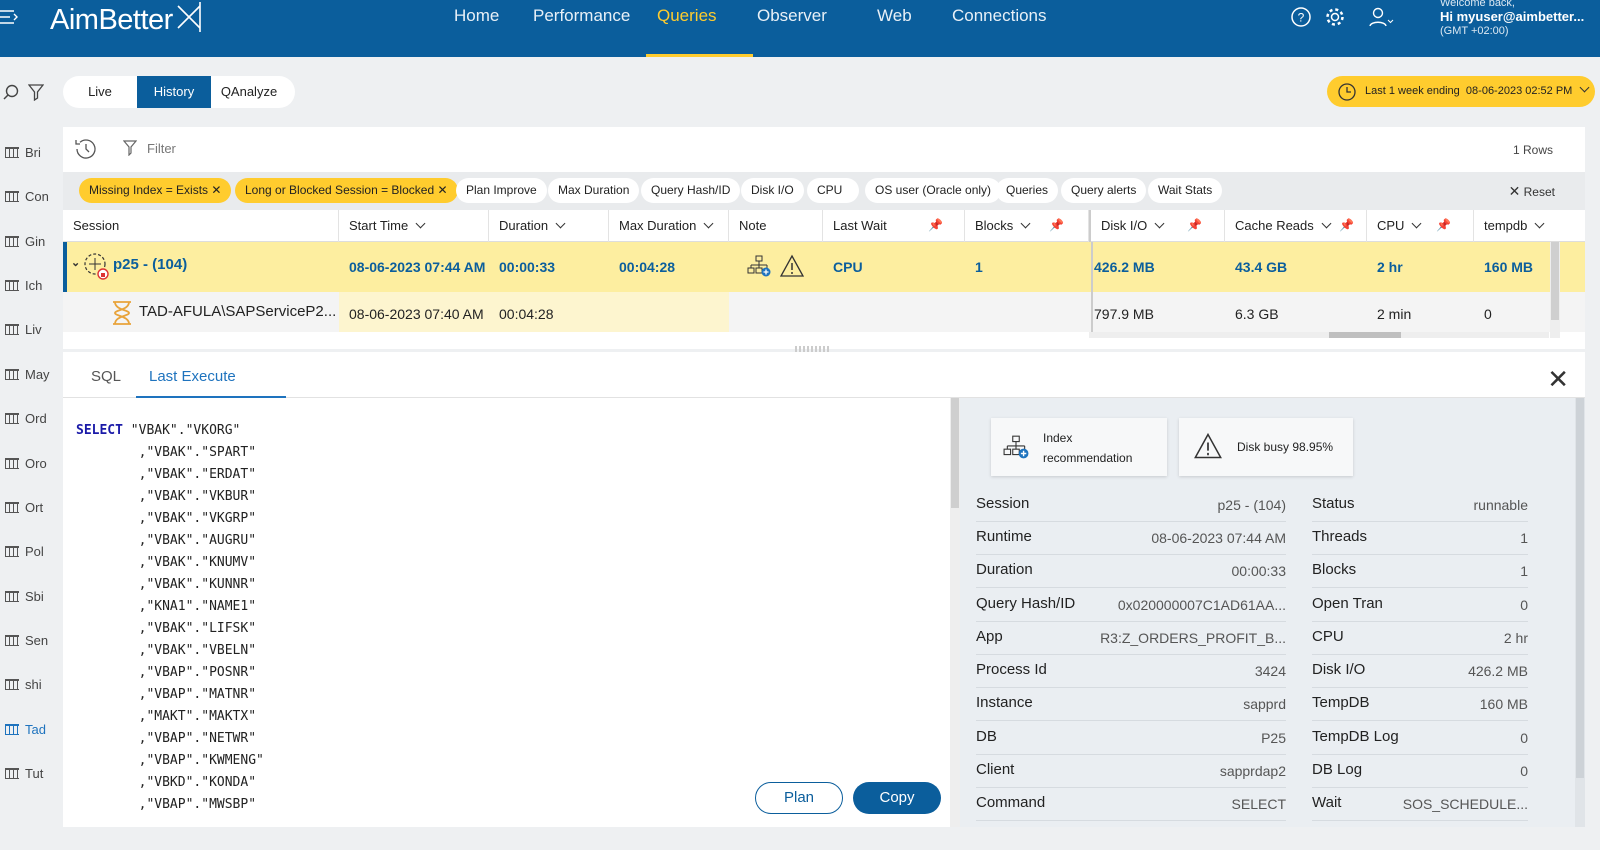 The height and width of the screenshot is (850, 1600). I want to click on sql-scrollbar, so click(955, 612).